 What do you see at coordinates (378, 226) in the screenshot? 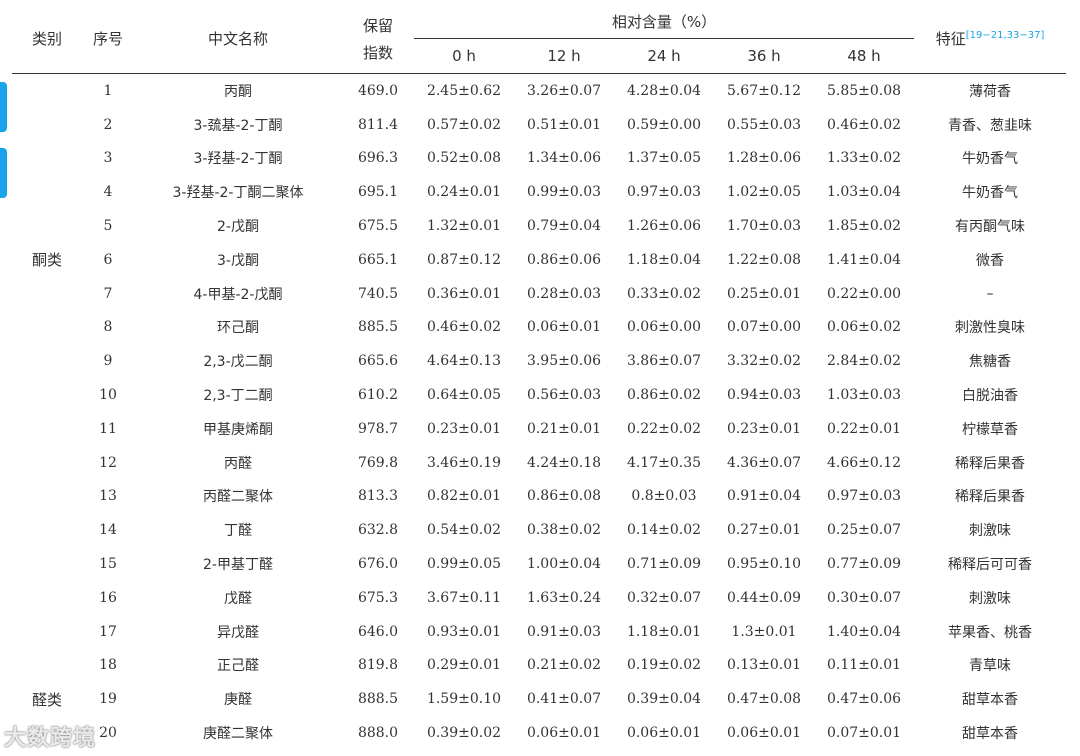
I see `retention-index-cell: 675.5` at bounding box center [378, 226].